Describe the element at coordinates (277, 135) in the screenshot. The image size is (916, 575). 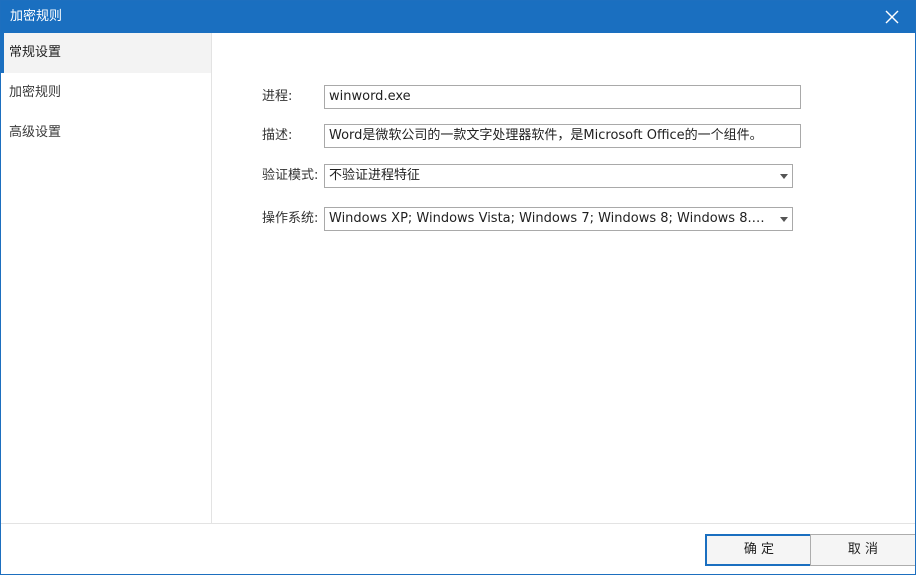
I see `description-label: 描述:` at that location.